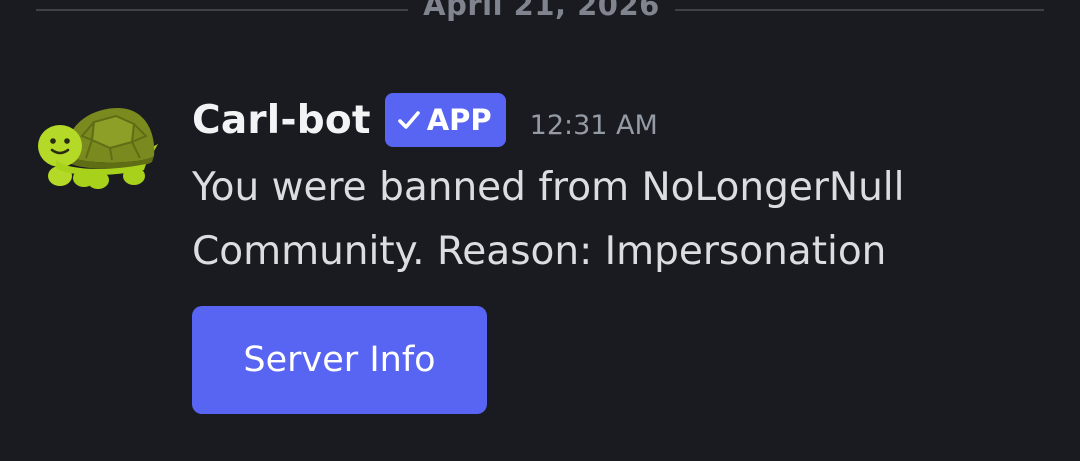  Describe the element at coordinates (593, 125) in the screenshot. I see `message-timestamp: 12:31 AM` at that location.